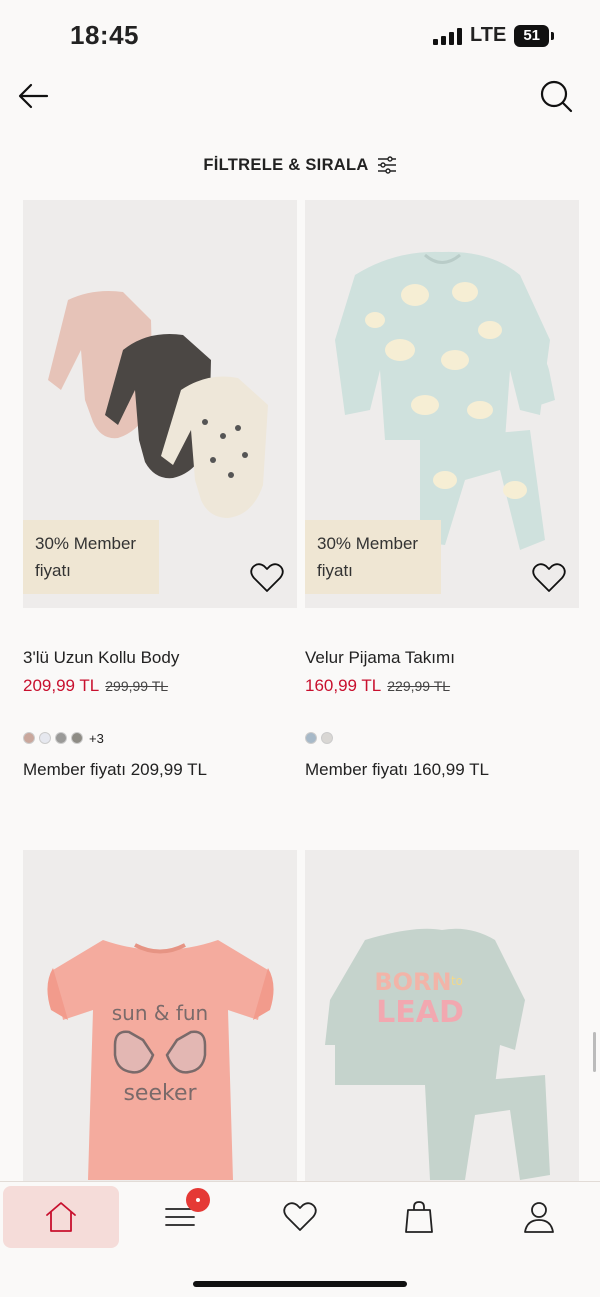 Image resolution: width=600 pixels, height=1297 pixels. What do you see at coordinates (300, 96) in the screenshot?
I see `top-nav` at bounding box center [300, 96].